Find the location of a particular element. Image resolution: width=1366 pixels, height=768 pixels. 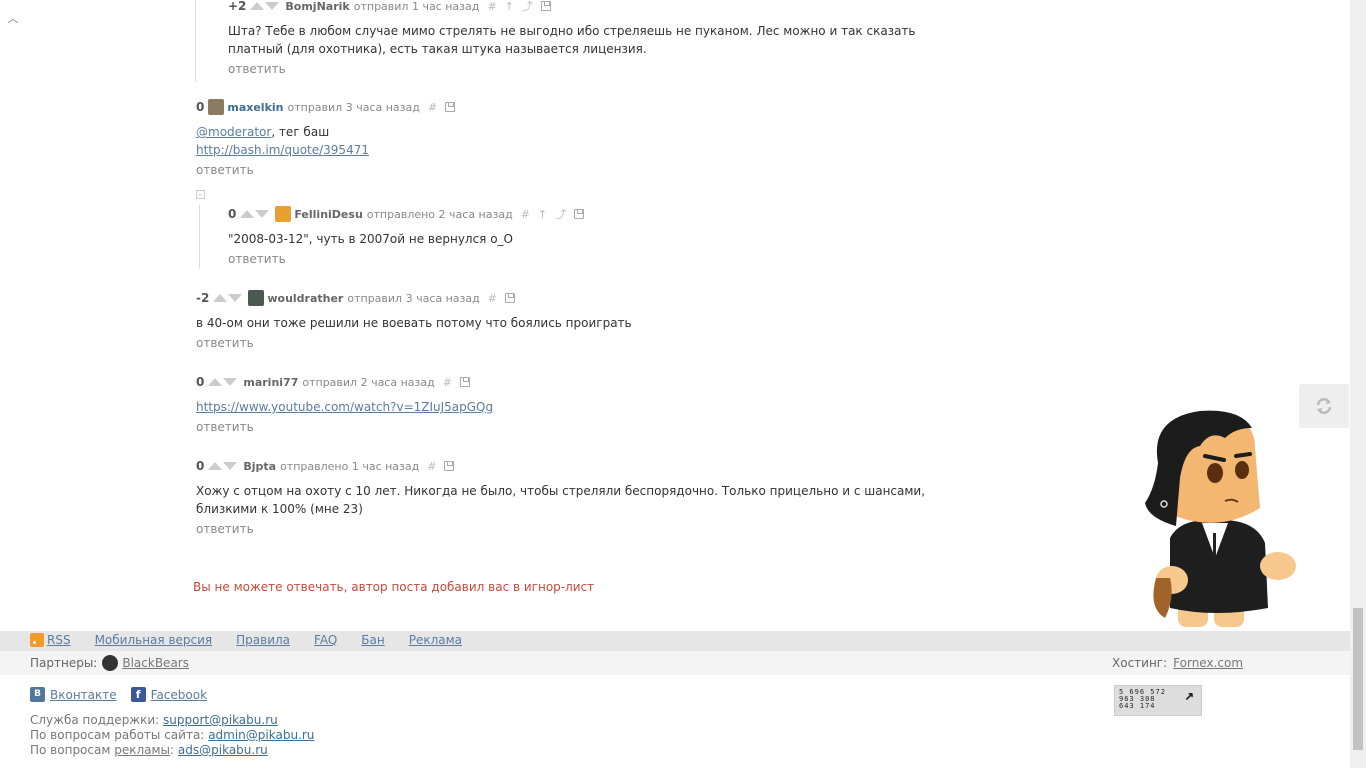

vk-link: Вконтакте is located at coordinates (83, 695).